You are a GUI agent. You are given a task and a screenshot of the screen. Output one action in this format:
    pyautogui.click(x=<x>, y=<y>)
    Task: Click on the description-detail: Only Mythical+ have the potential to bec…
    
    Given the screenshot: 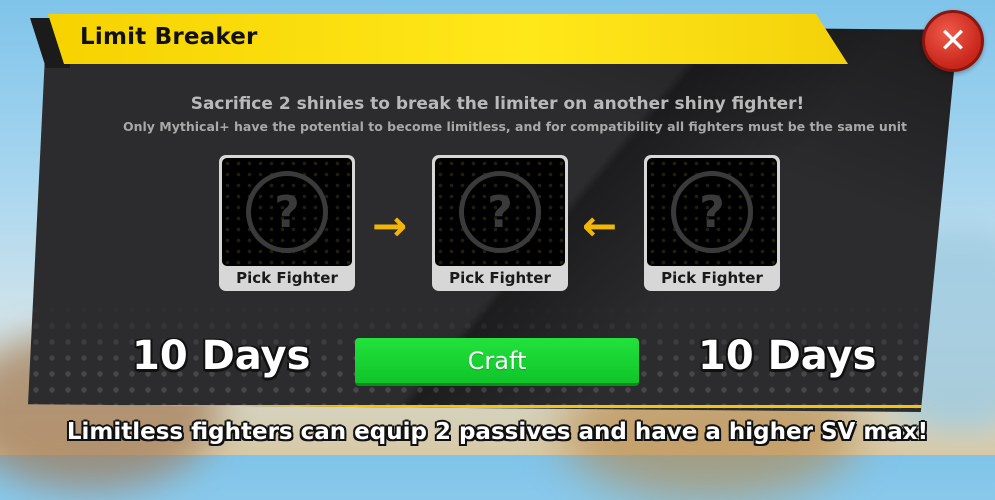 What is the action you would take?
    pyautogui.click(x=515, y=126)
    